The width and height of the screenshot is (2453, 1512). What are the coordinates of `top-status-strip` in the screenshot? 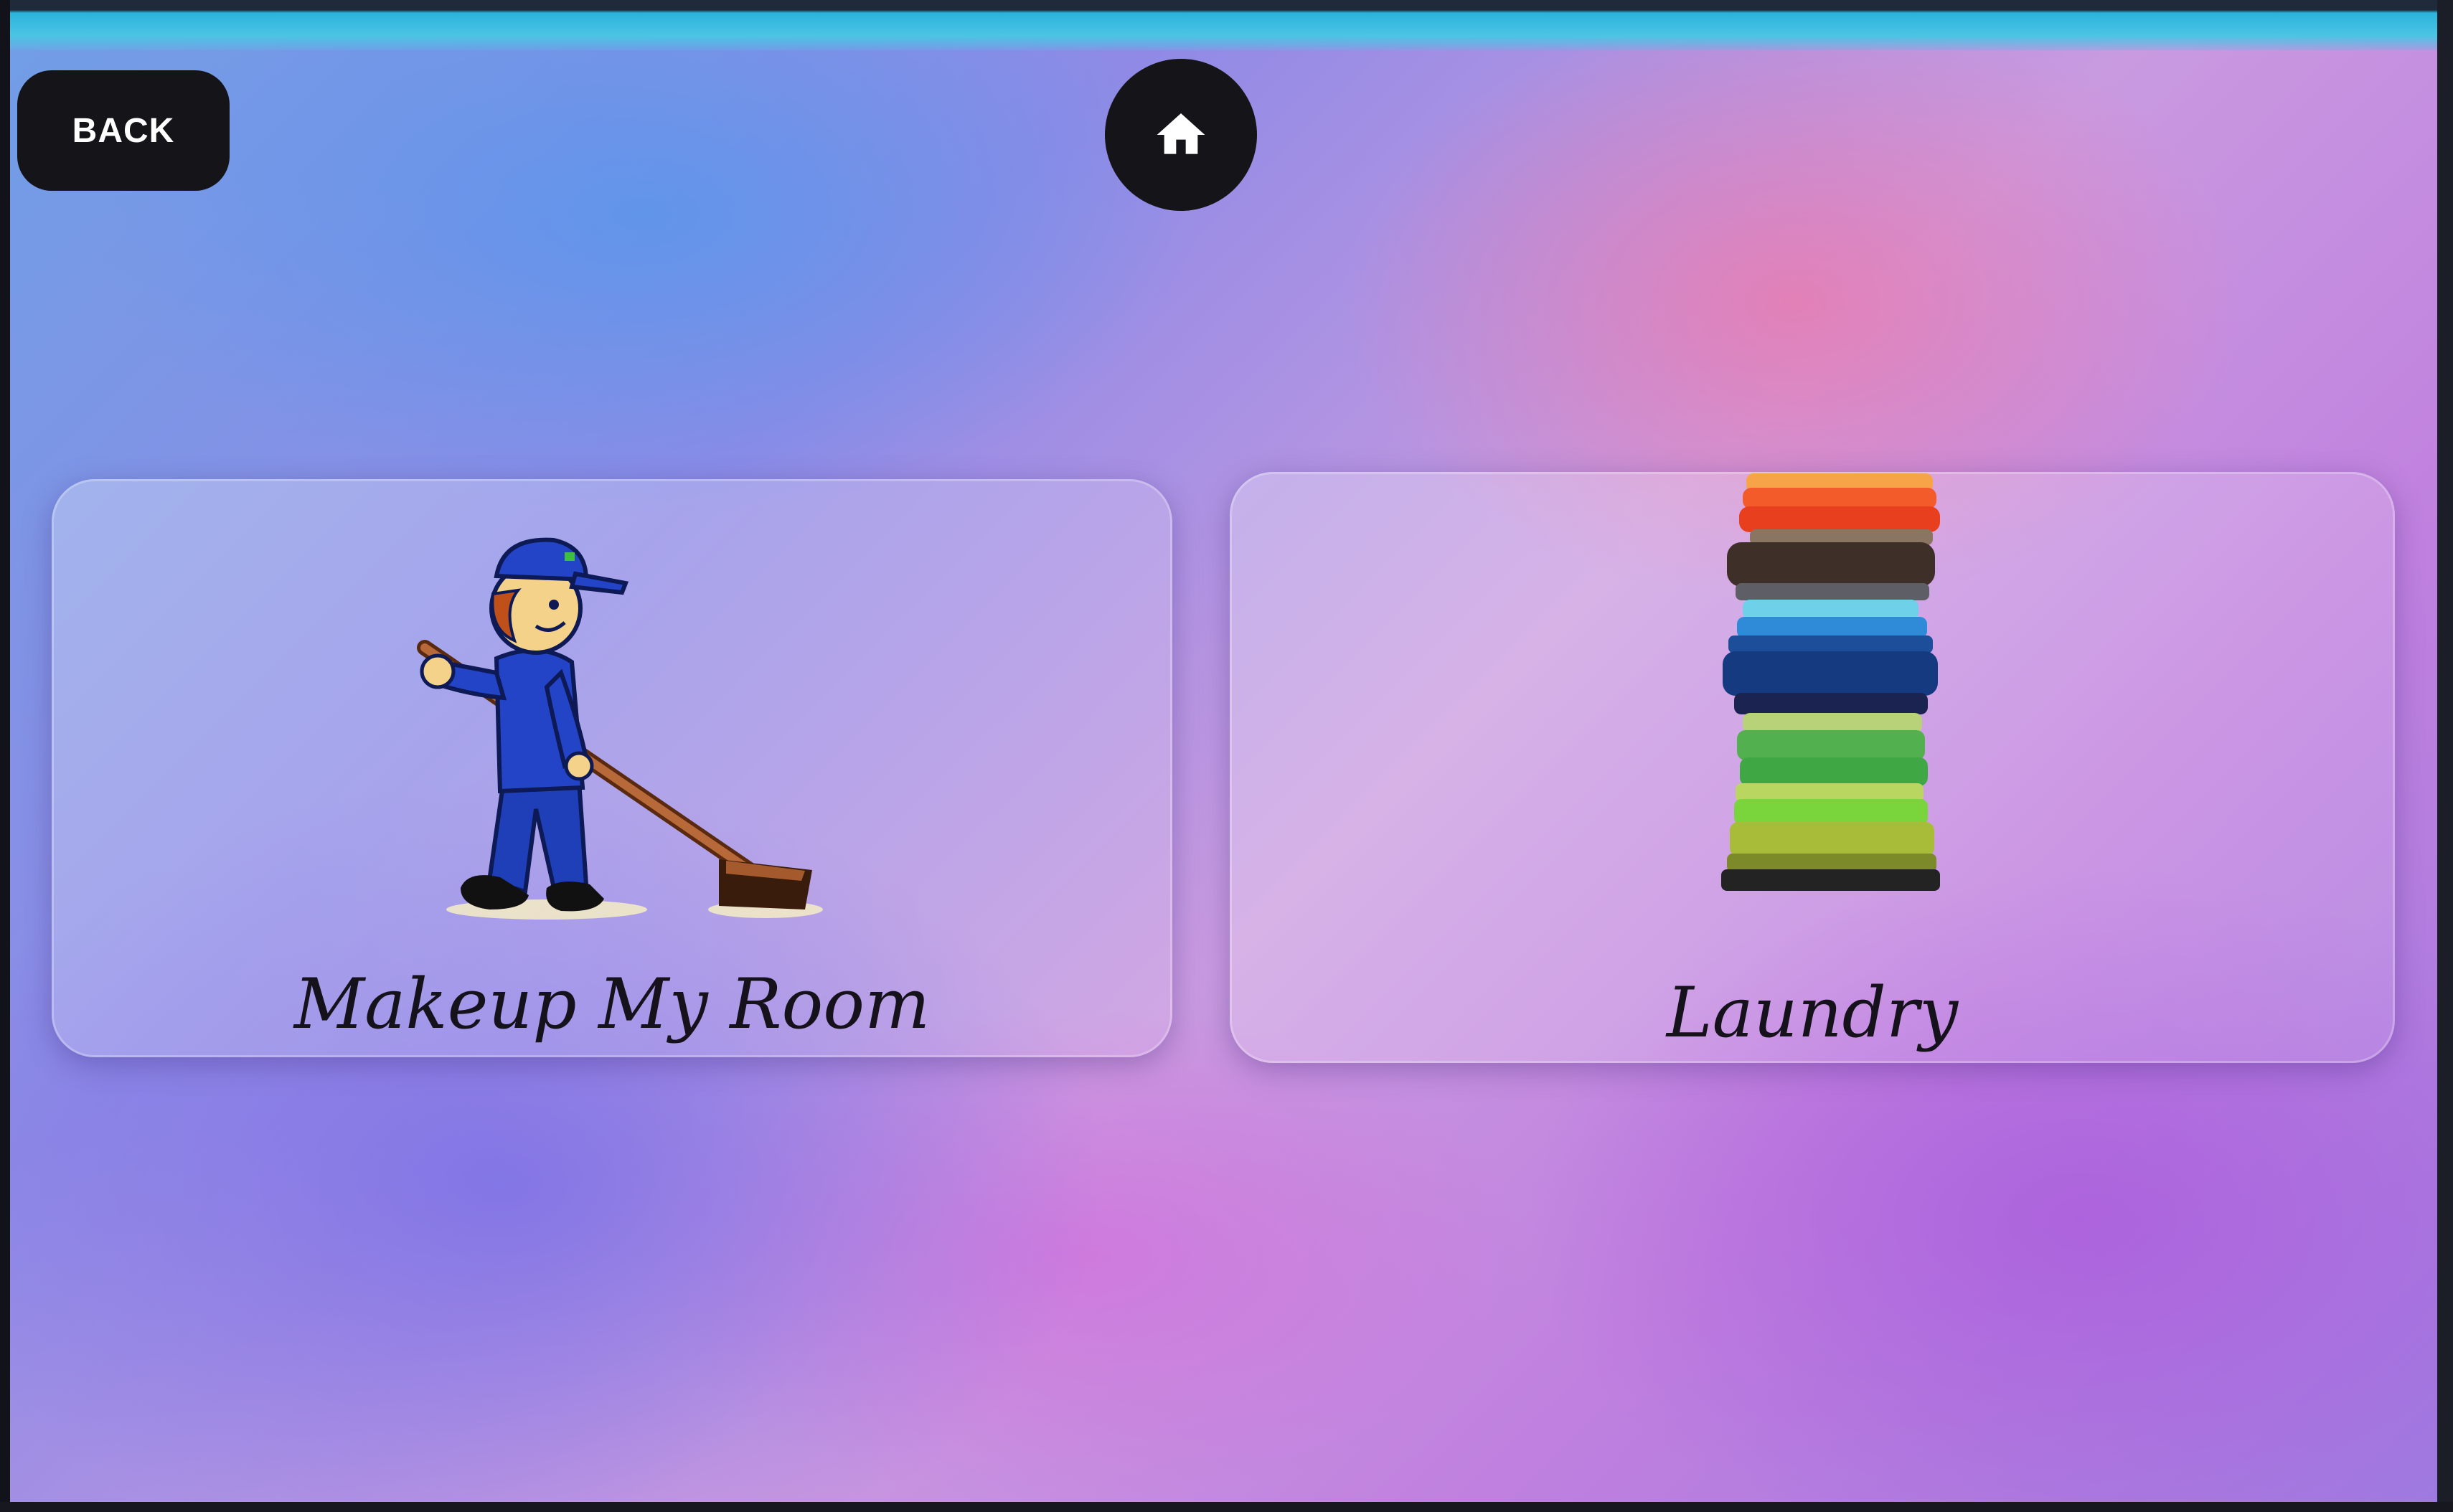 It's located at (1227, 25).